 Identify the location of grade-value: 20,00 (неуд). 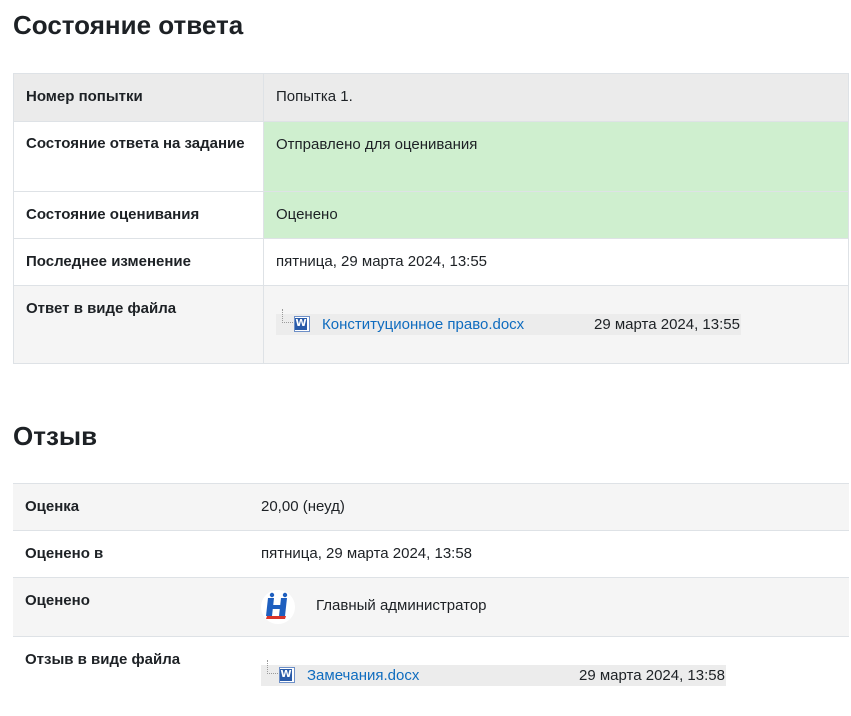
(549, 507).